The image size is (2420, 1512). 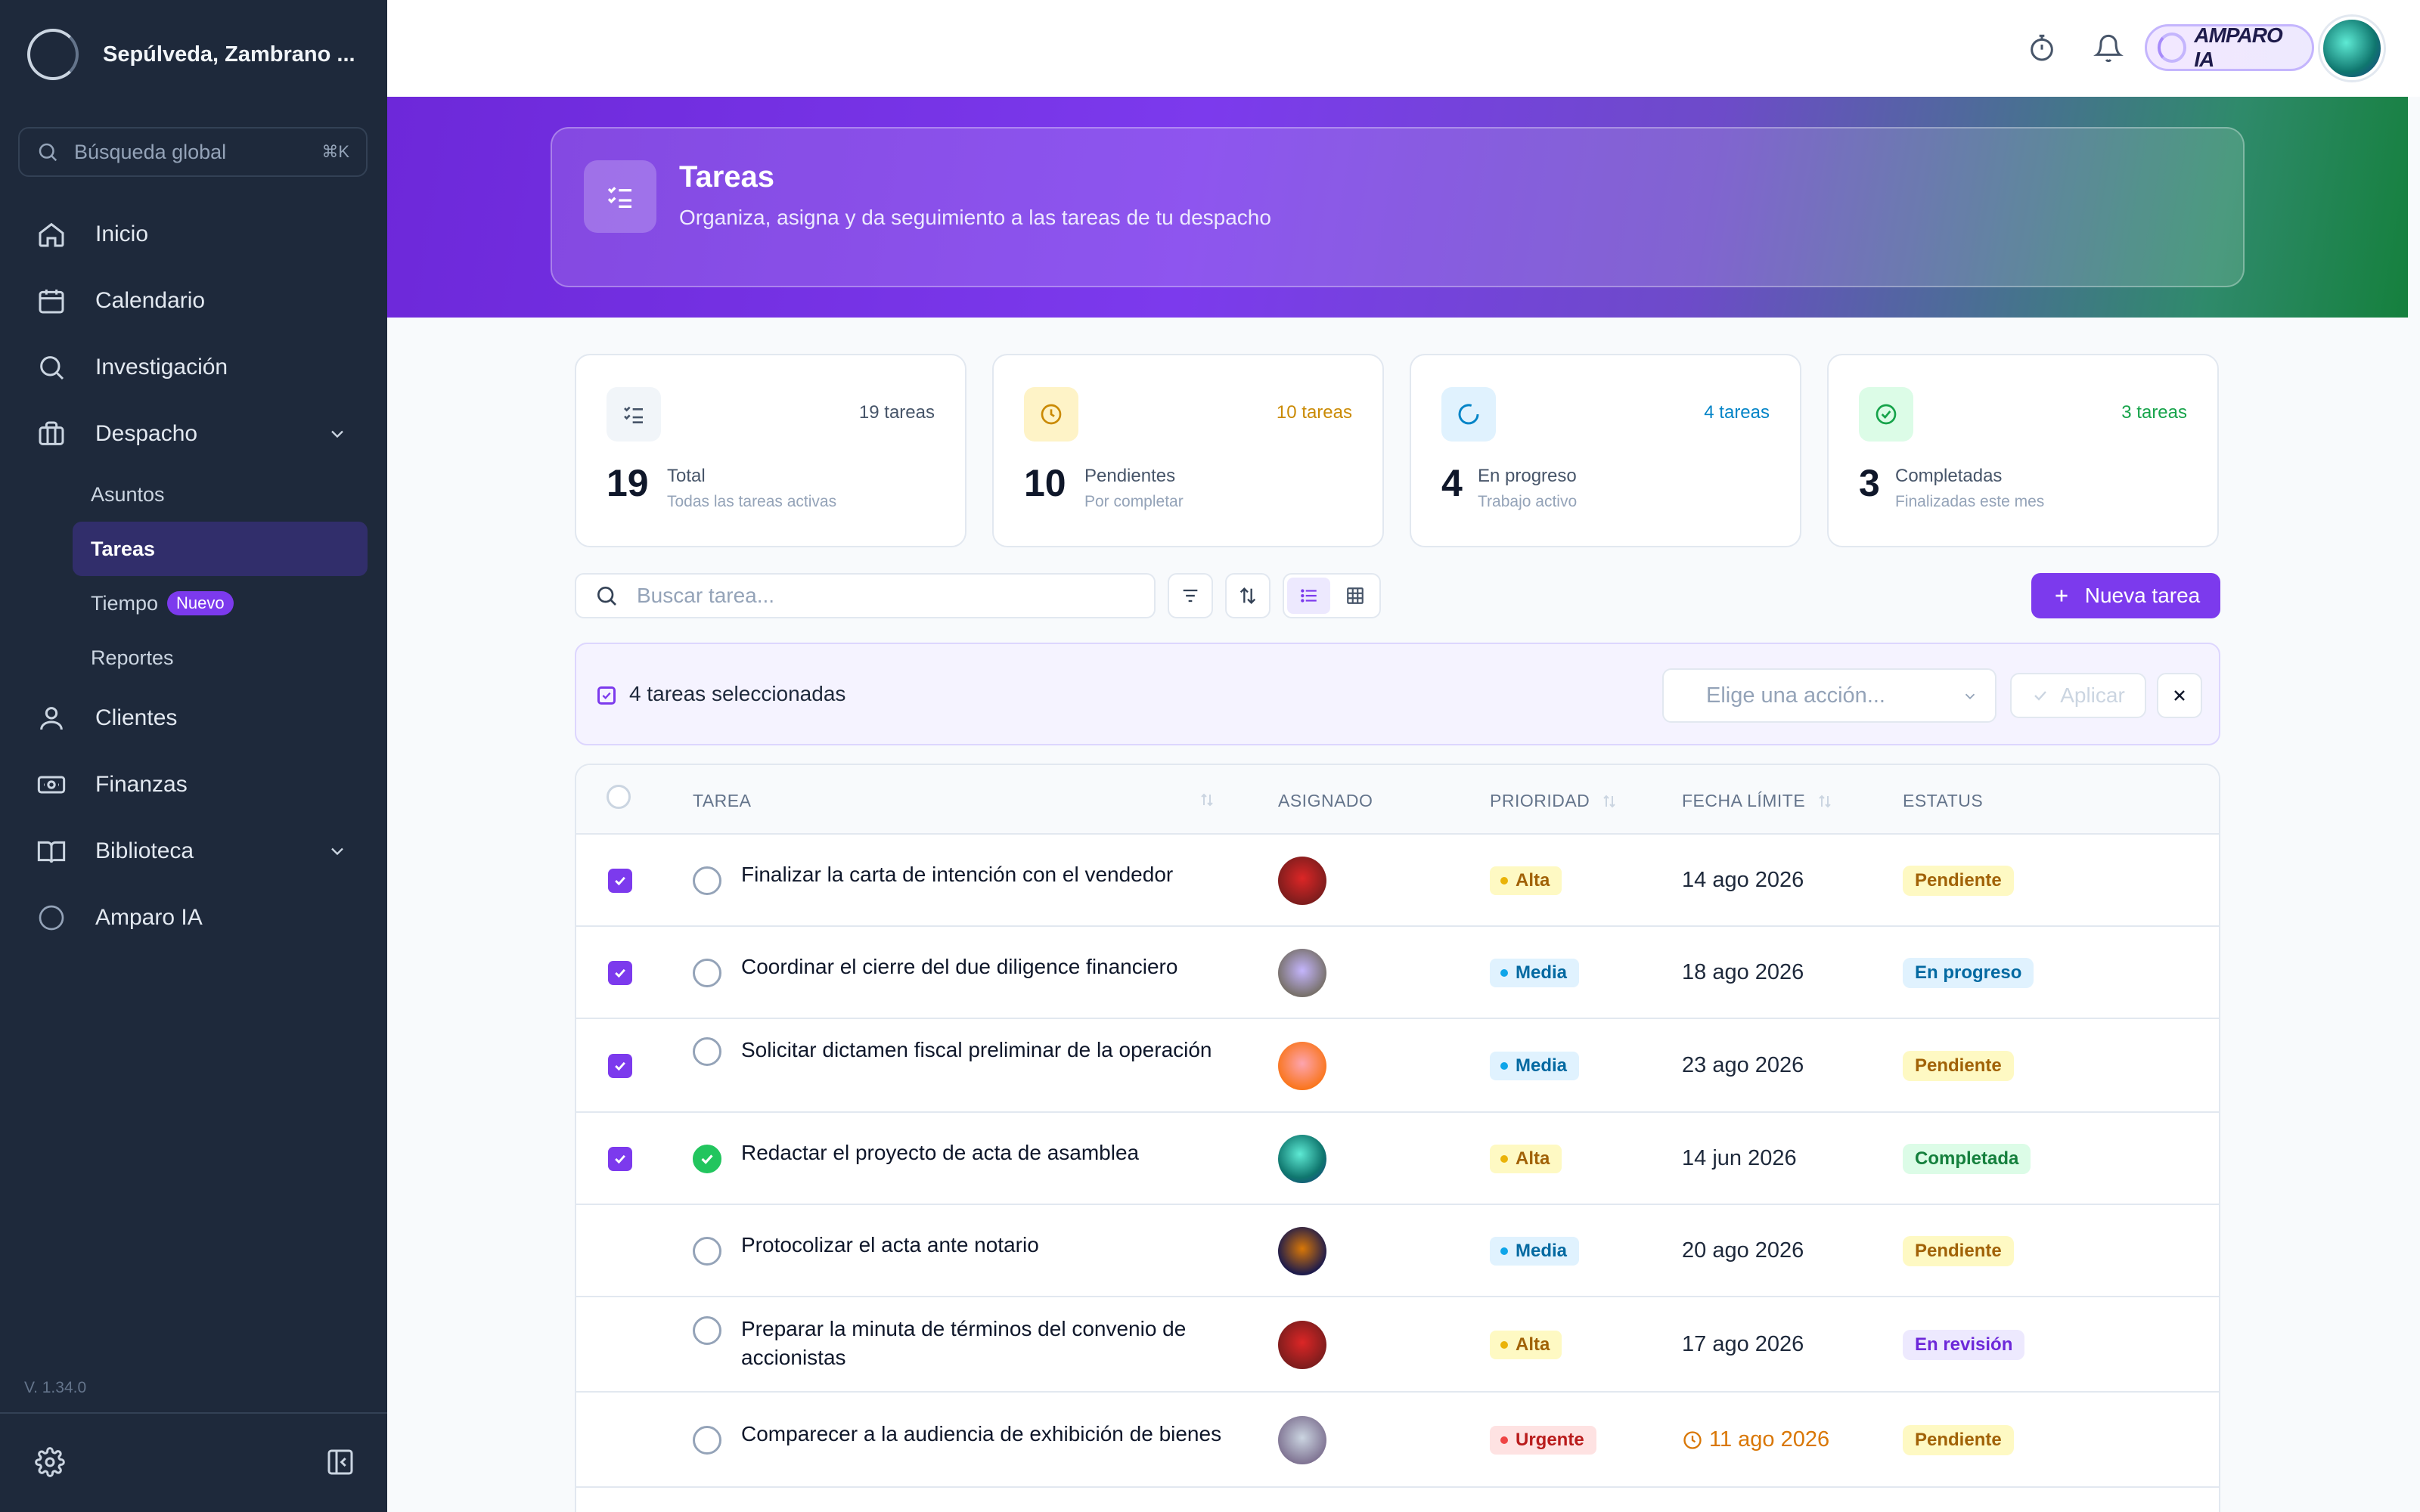 What do you see at coordinates (340, 1462) in the screenshot?
I see `collapse-sidebar-icon` at bounding box center [340, 1462].